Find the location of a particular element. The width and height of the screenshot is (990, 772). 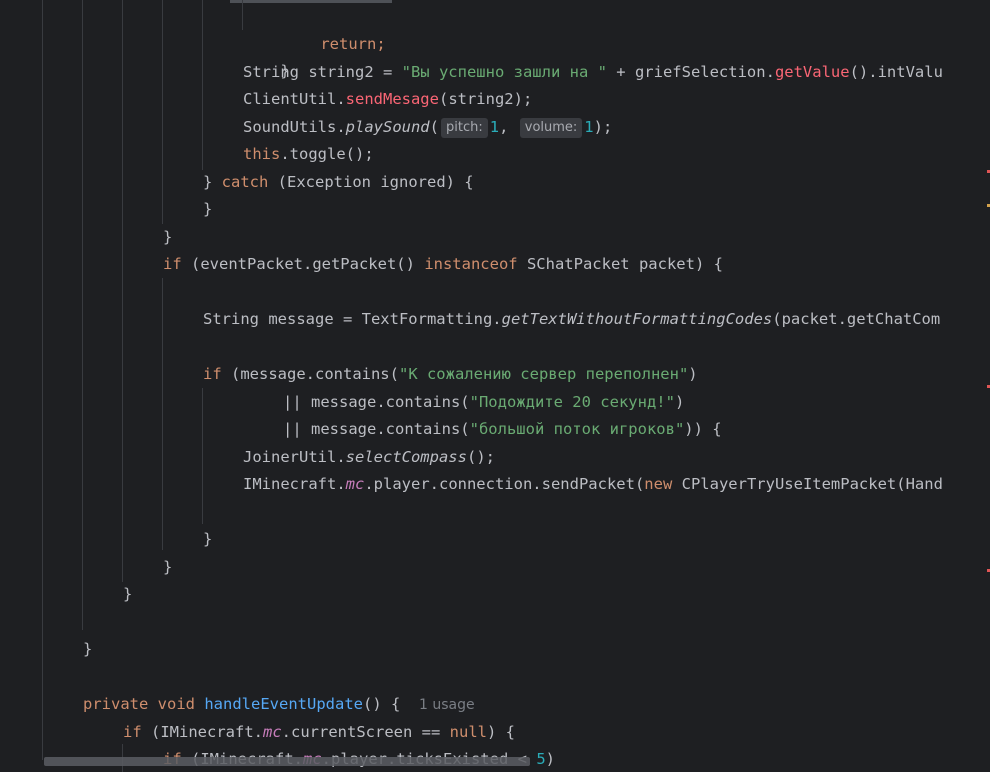

code-token: ( is located at coordinates (434, 127).